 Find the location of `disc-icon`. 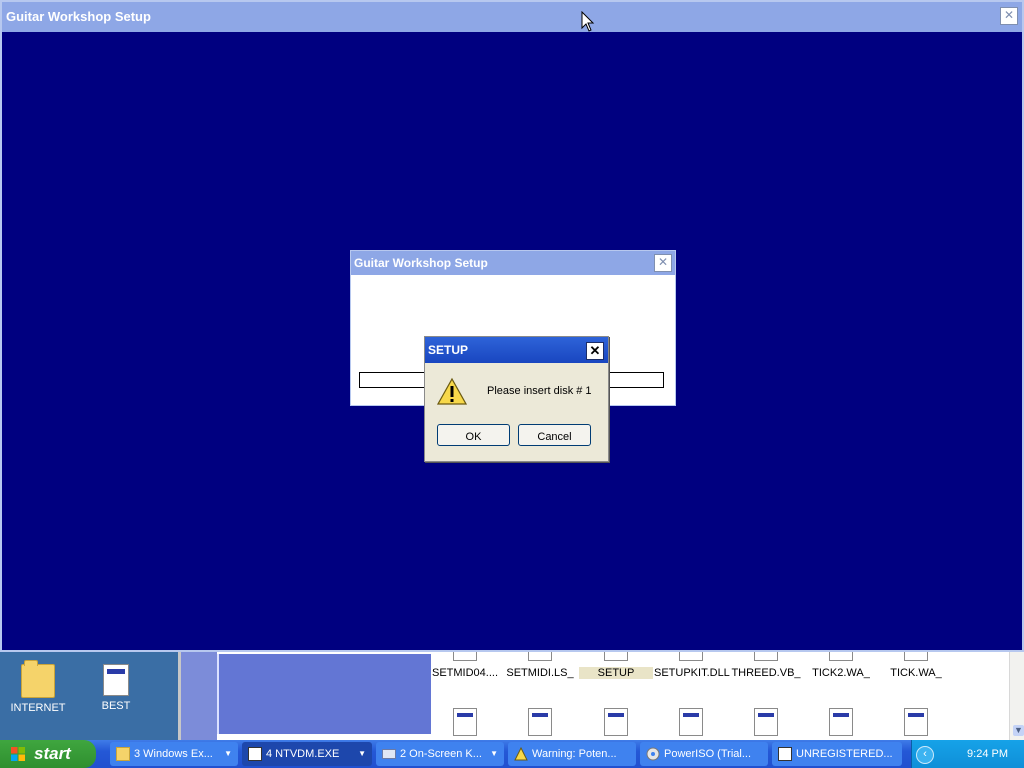

disc-icon is located at coordinates (653, 754).